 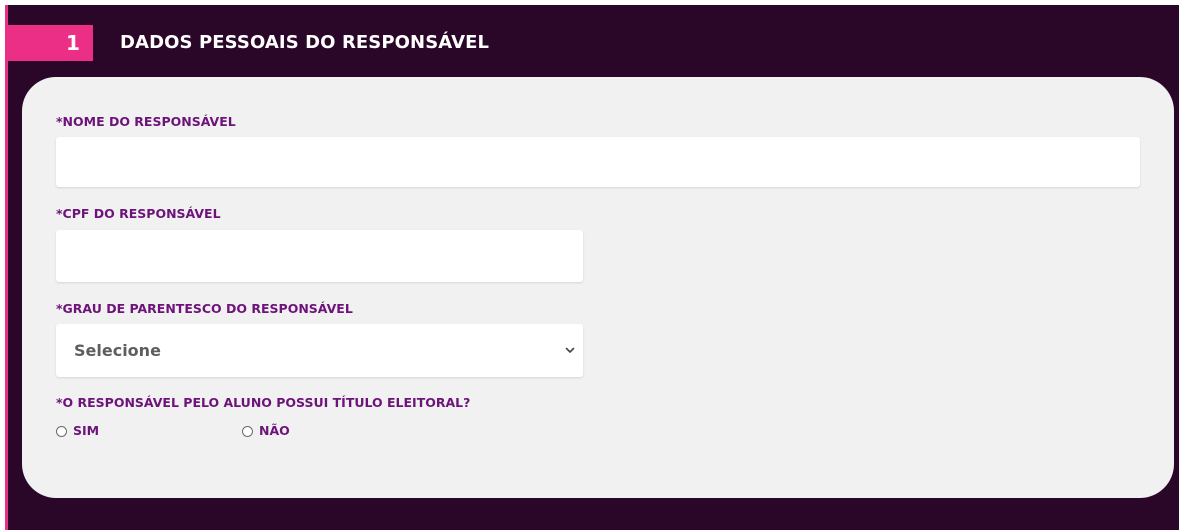 What do you see at coordinates (570, 350) in the screenshot?
I see `chevron-down-icon` at bounding box center [570, 350].